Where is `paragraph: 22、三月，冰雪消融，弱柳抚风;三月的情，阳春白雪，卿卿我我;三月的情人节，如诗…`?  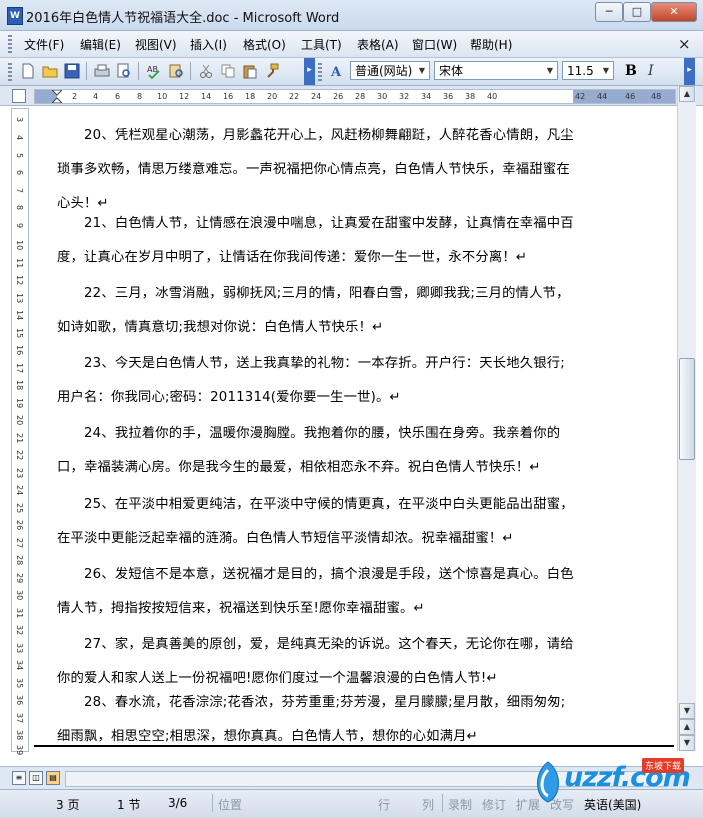 paragraph: 22、三月，冰雪消融，弱柳抚风;三月的情，阳春白雪，卿卿我我;三月的情人节，如诗… is located at coordinates (317, 311).